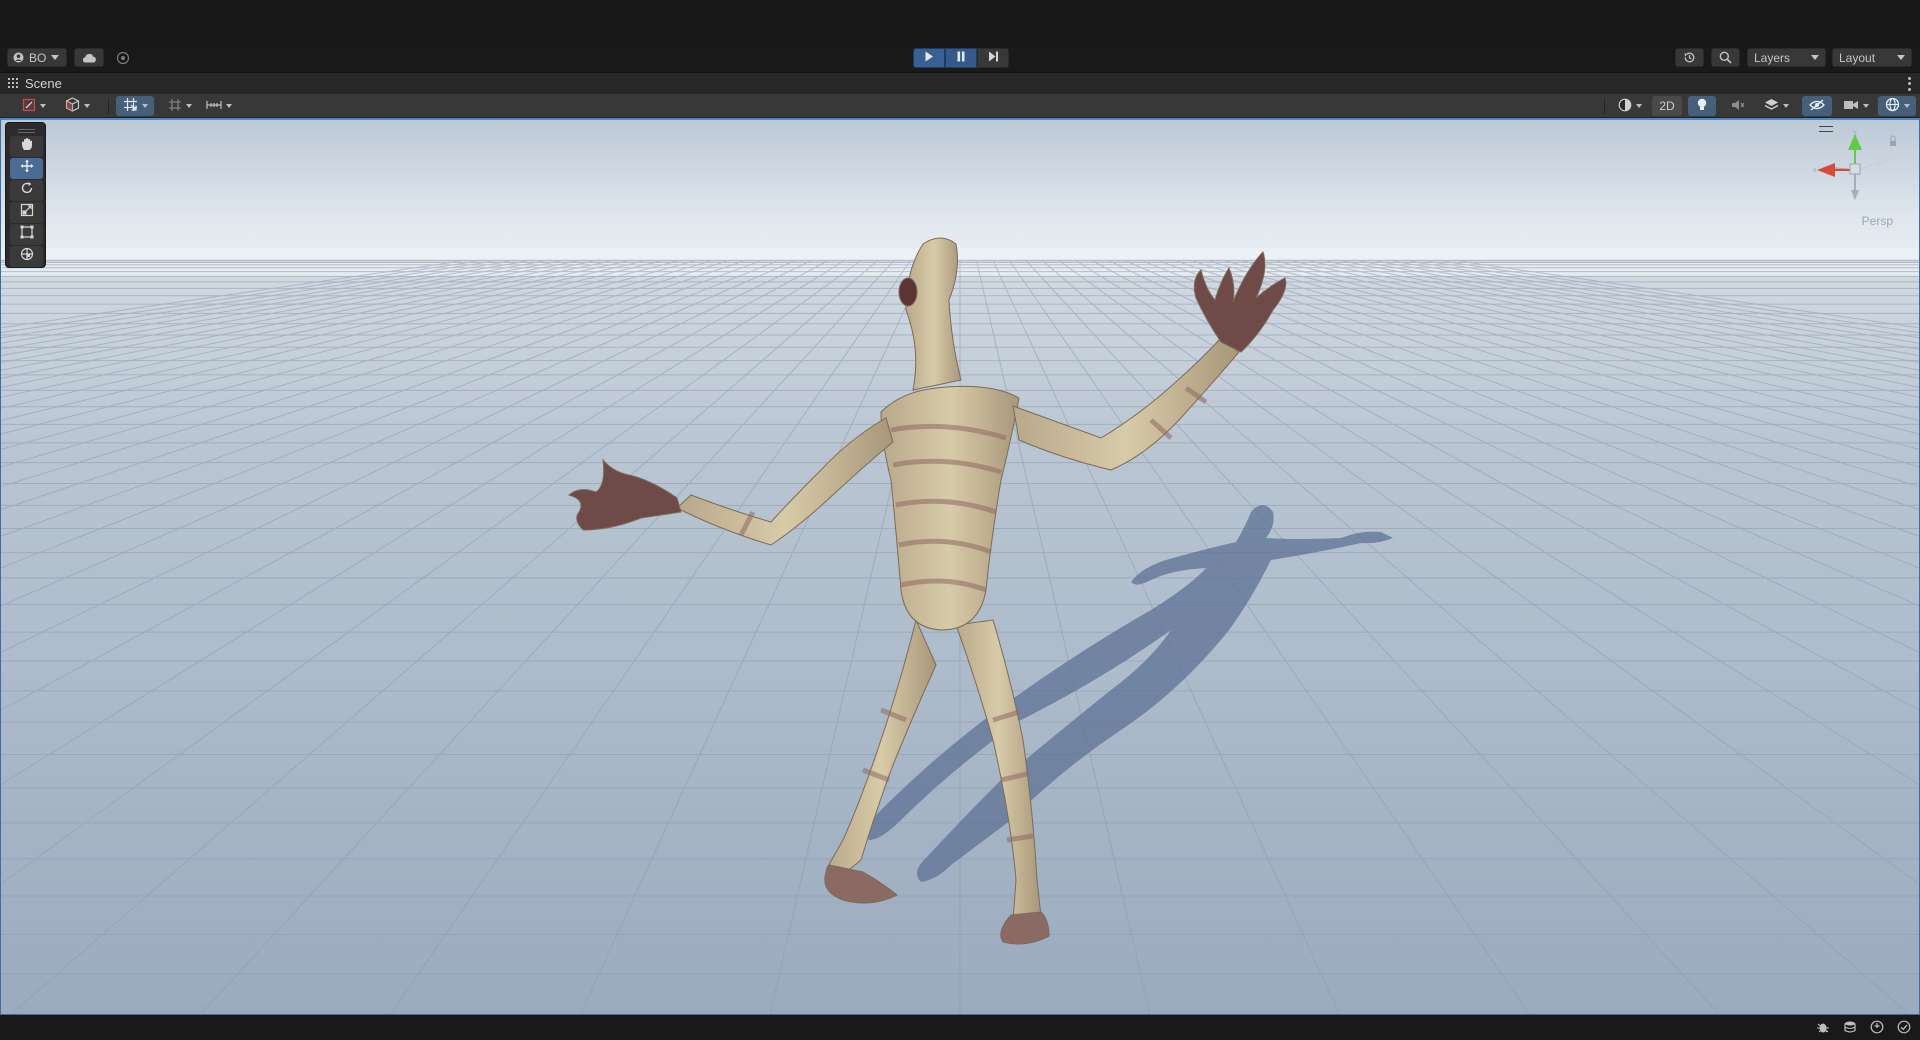 Image resolution: width=1920 pixels, height=1040 pixels. What do you see at coordinates (960, 83) in the screenshot?
I see `scene-window-header: Scene` at bounding box center [960, 83].